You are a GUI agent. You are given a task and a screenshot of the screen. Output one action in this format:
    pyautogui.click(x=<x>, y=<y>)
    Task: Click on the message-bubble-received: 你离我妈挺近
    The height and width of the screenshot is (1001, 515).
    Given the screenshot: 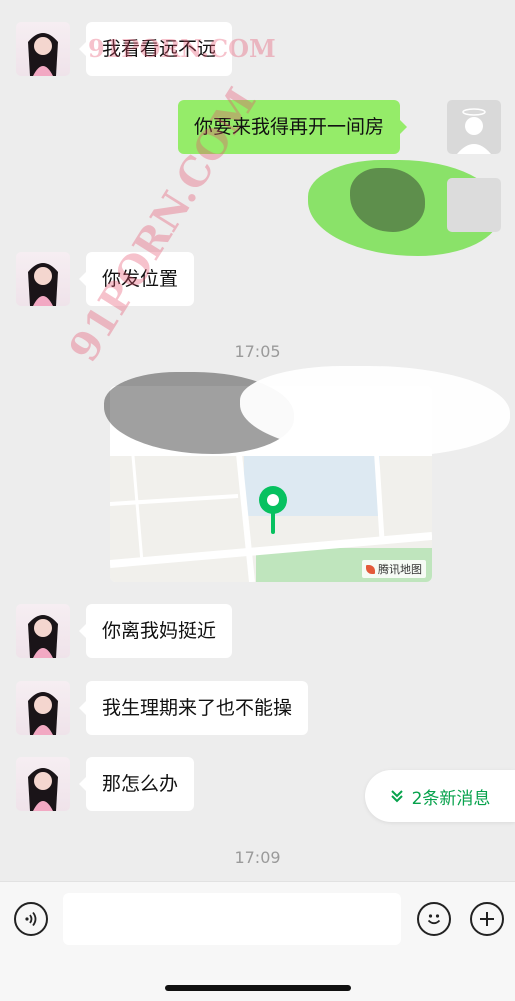 What is the action you would take?
    pyautogui.click(x=155, y=631)
    